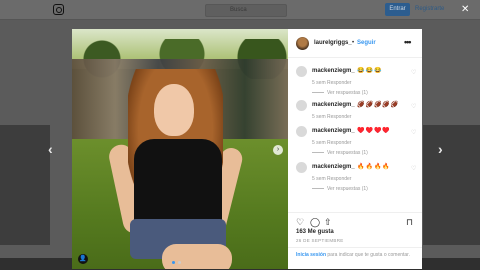 The height and width of the screenshot is (270, 480). What do you see at coordinates (374, 167) in the screenshot?
I see `comment-text: 🔥🔥🔥🔥` at bounding box center [374, 167].